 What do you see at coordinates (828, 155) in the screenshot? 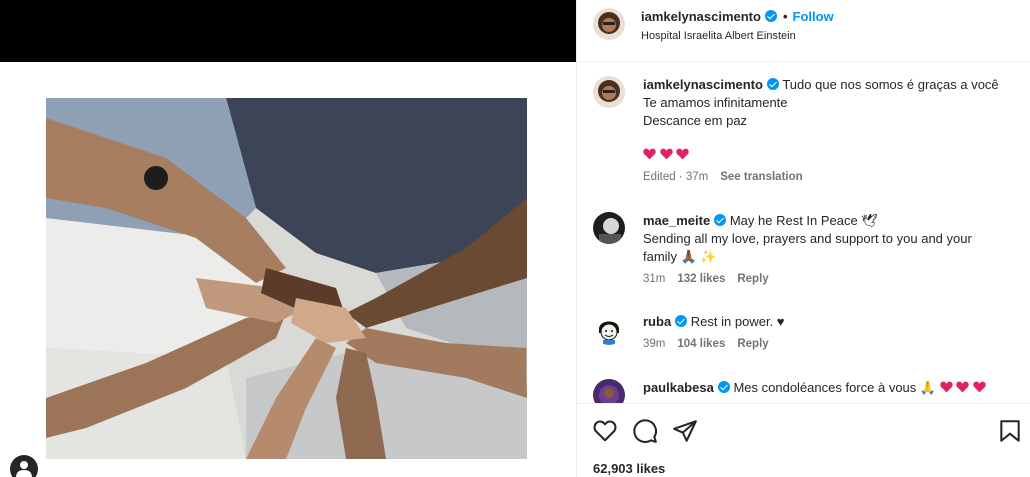
I see `caption-hearts` at bounding box center [828, 155].